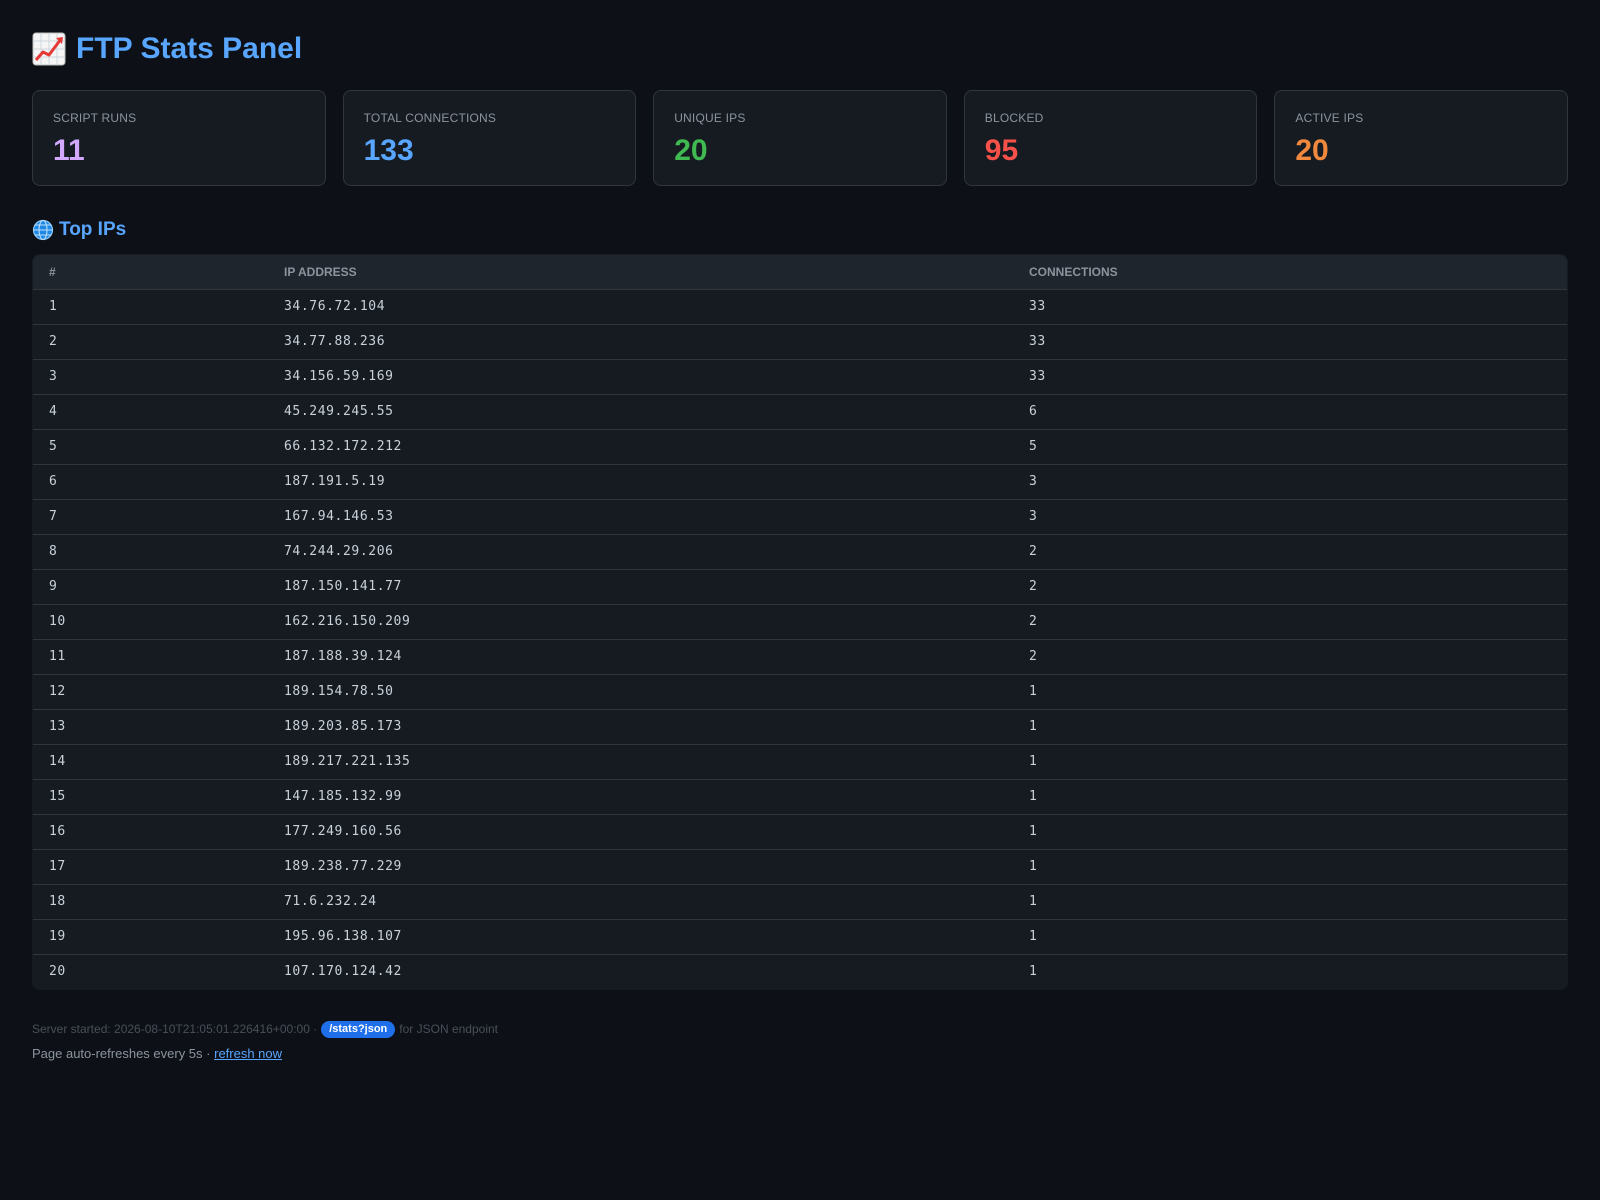  I want to click on row-ip-address: 107.170.124.42, so click(343, 972).